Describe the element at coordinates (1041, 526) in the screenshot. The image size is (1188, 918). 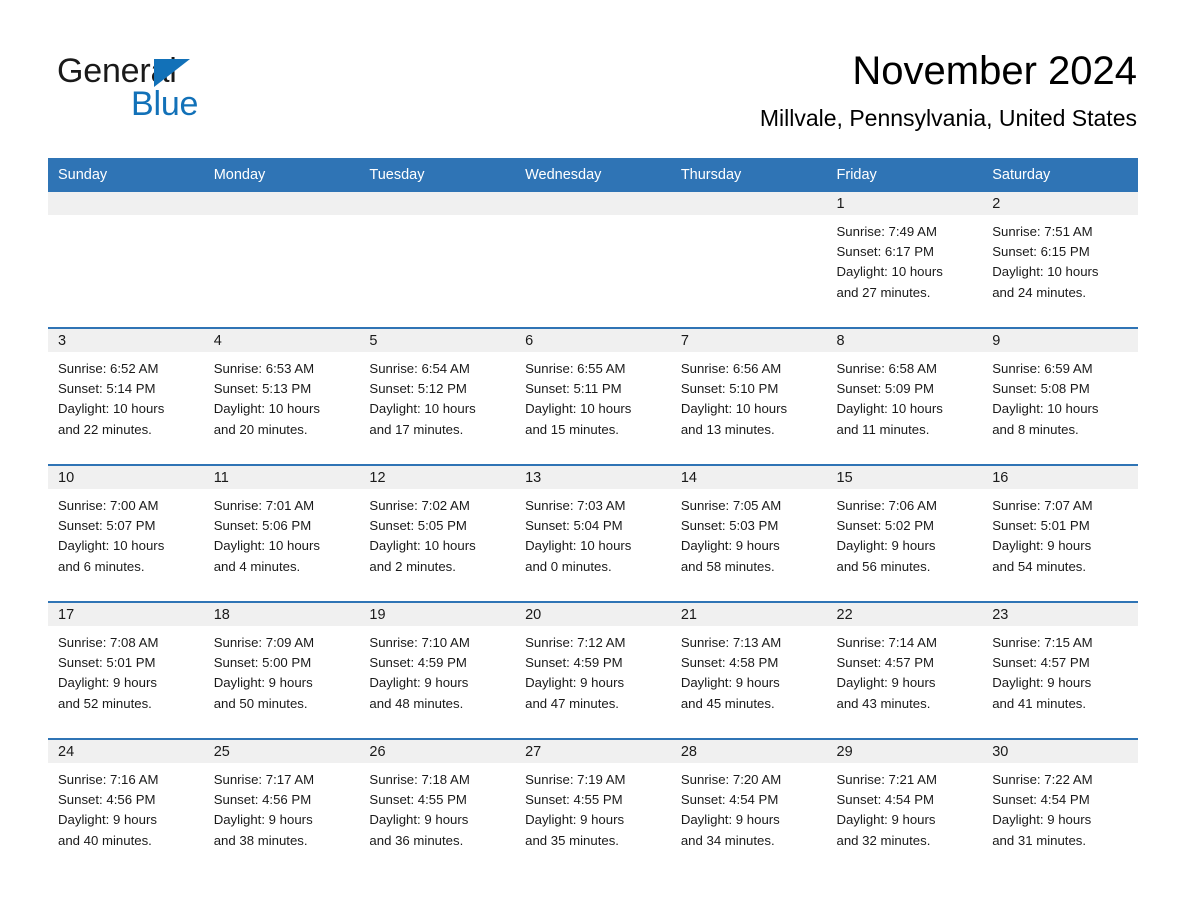
I see `sunset-time: Sunset: 5:01 PM` at that location.